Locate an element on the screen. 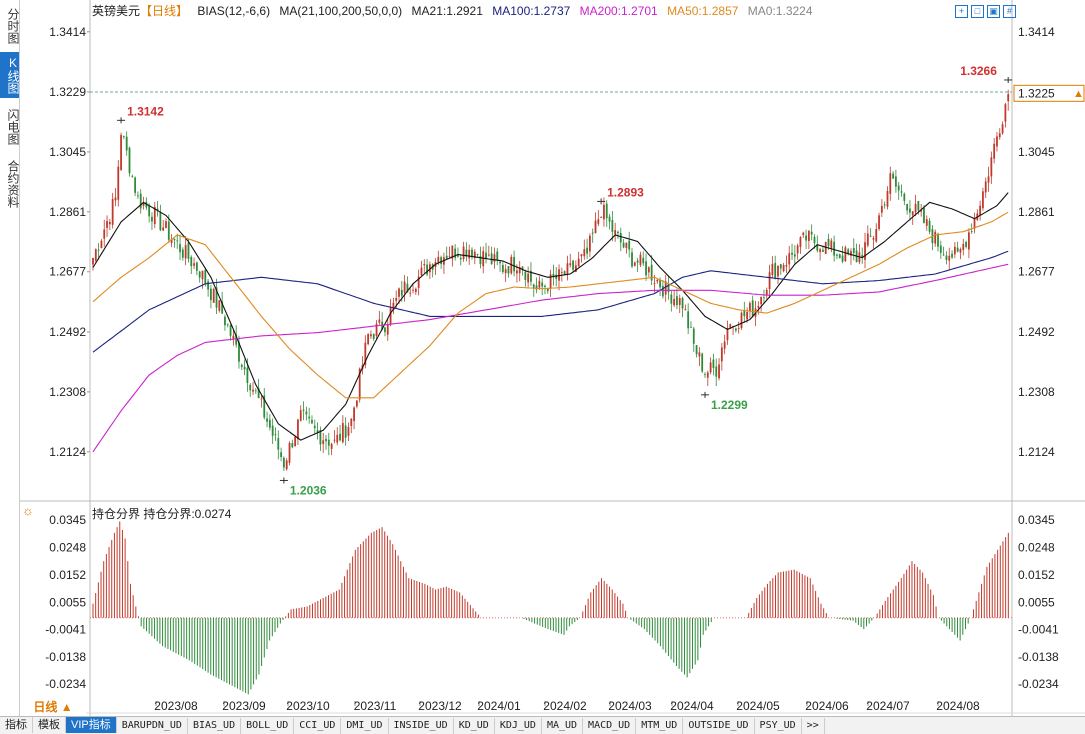 Image resolution: width=1085 pixels, height=734 pixels. bottom-tab--: 指标 is located at coordinates (16, 725).